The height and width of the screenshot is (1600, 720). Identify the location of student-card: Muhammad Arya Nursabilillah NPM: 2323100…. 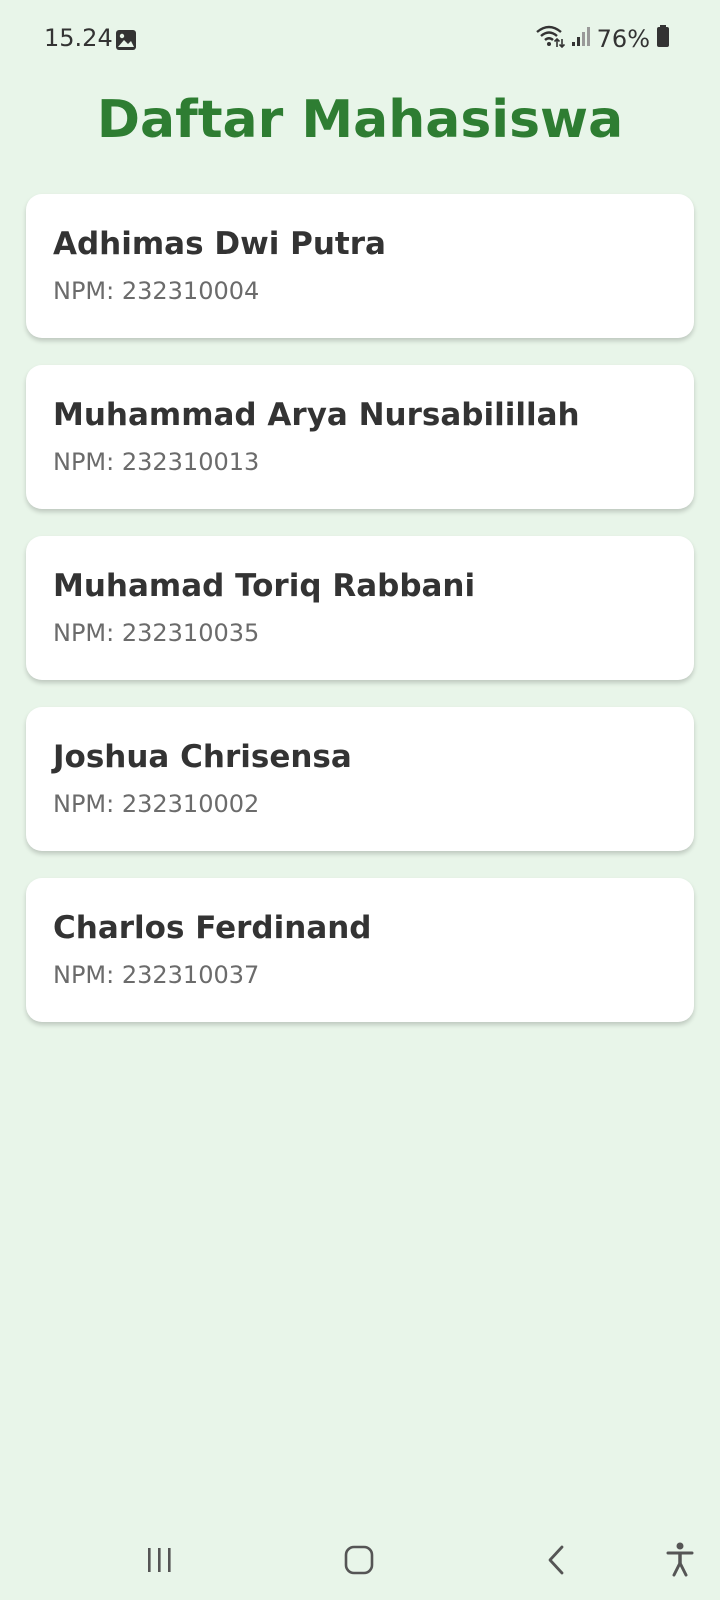
(360, 437).